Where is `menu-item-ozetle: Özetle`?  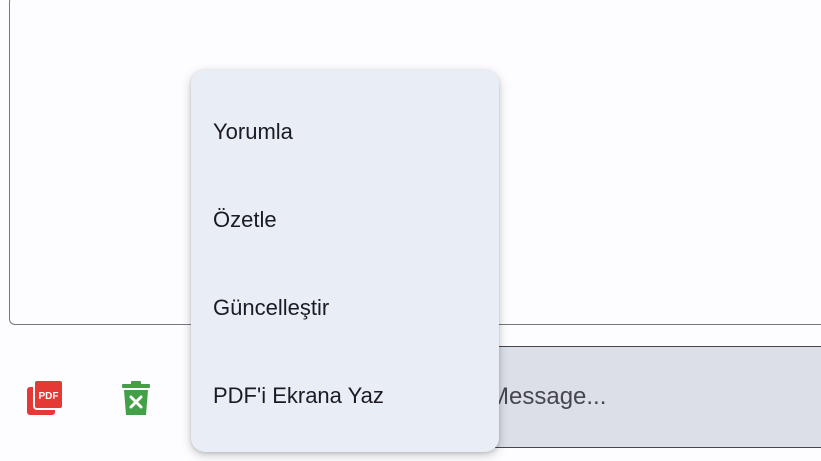
menu-item-ozetle: Özetle is located at coordinates (345, 220).